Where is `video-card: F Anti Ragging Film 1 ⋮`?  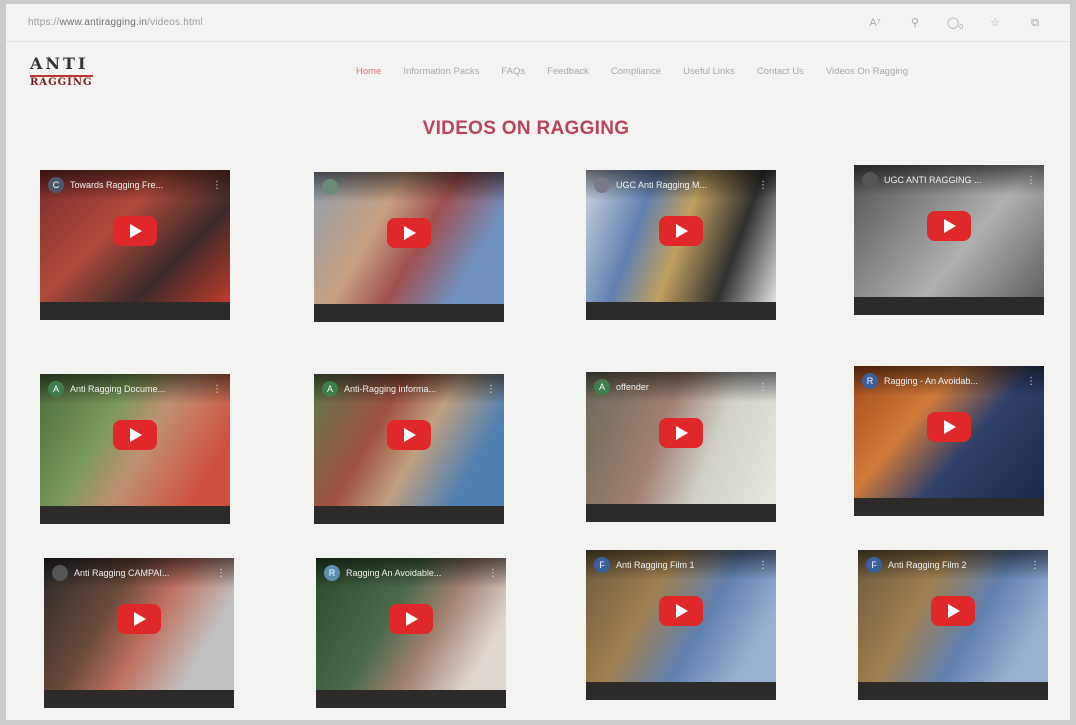 video-card: F Anti Ragging Film 1 ⋮ is located at coordinates (681, 625).